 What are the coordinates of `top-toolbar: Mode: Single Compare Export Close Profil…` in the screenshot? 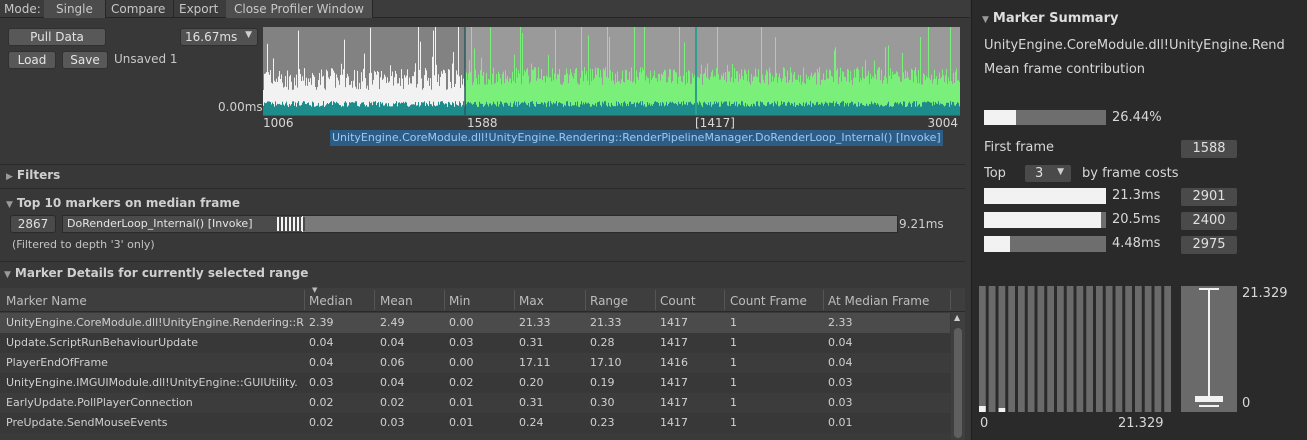 It's located at (485, 9).